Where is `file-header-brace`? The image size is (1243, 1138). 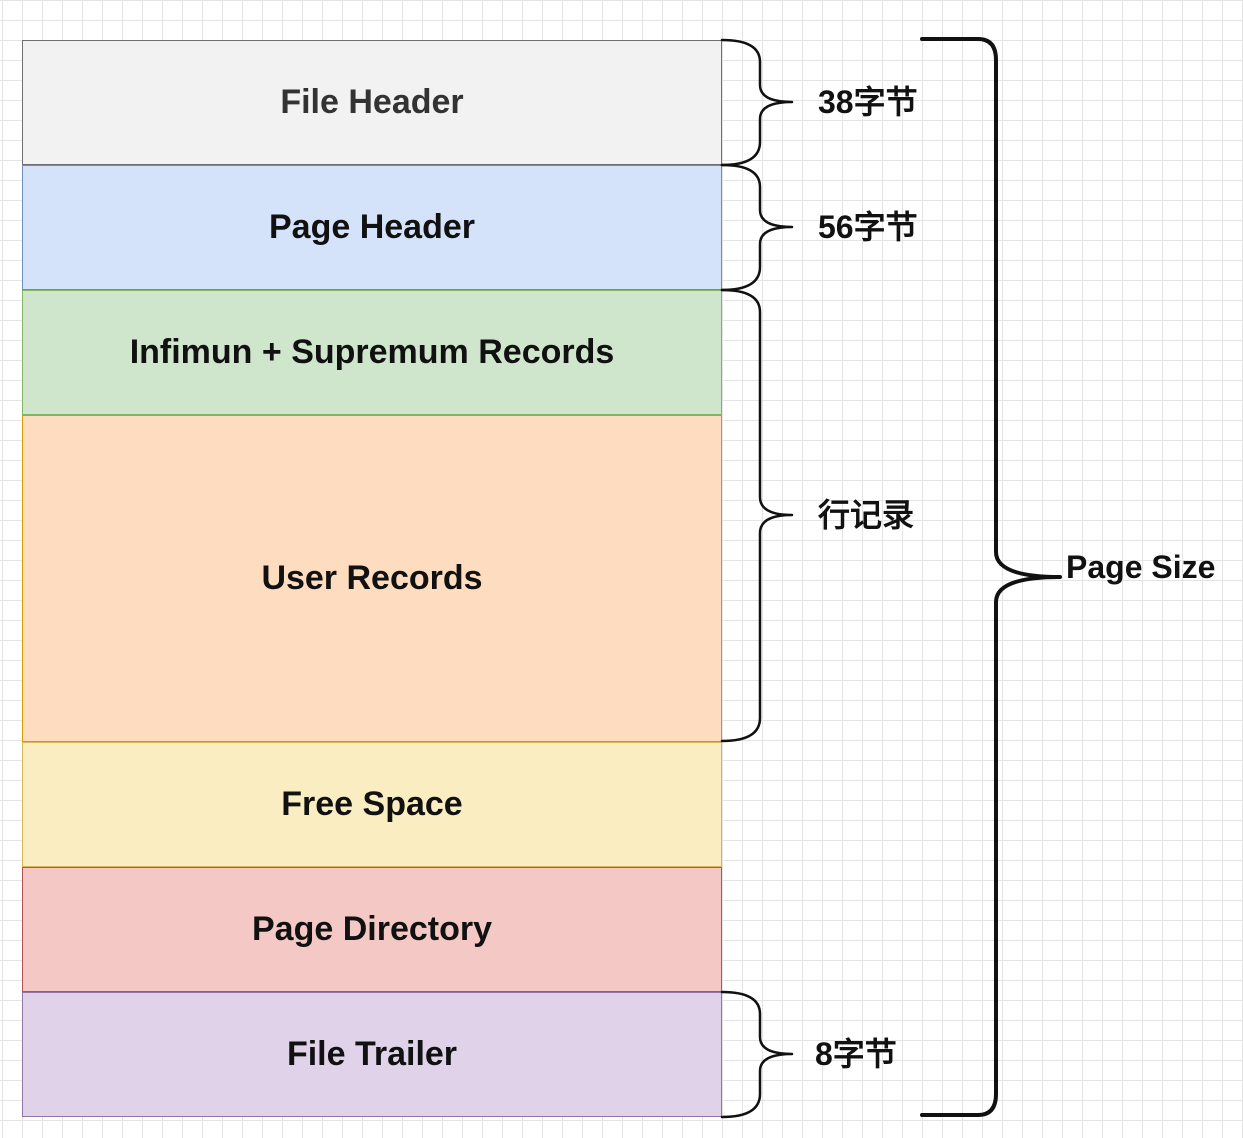 file-header-brace is located at coordinates (757, 102).